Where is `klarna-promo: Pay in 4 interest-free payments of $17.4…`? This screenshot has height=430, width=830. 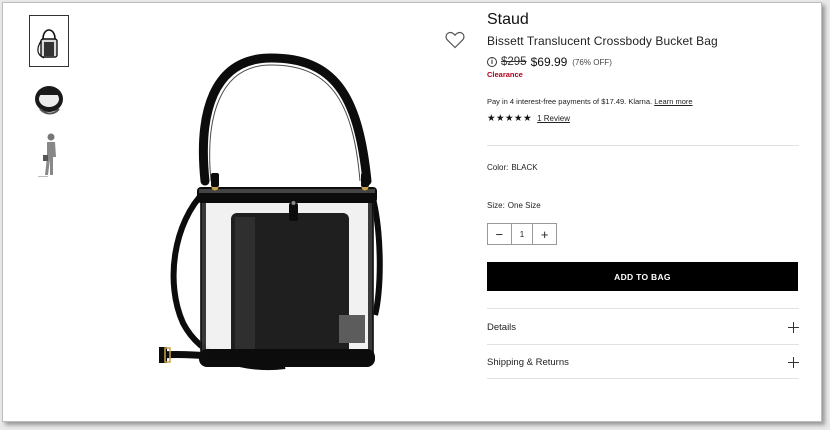 klarna-promo: Pay in 4 interest-free payments of $17.4… is located at coordinates (590, 101).